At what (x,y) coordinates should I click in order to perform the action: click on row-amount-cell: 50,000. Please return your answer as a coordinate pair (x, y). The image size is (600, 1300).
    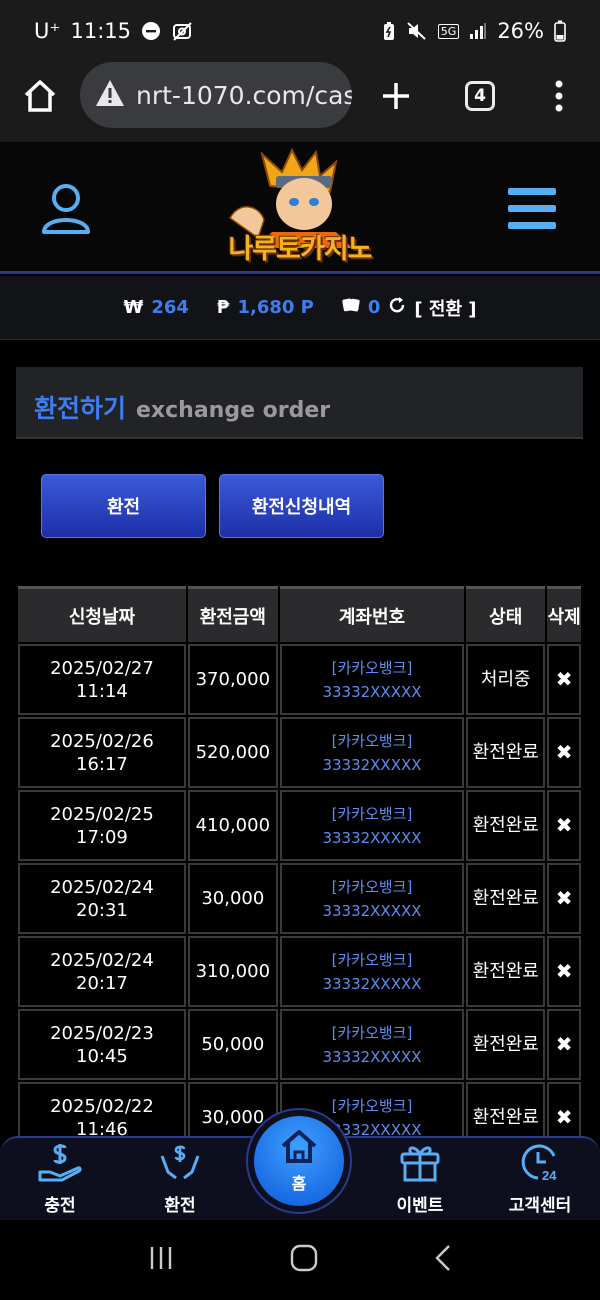
    Looking at the image, I should click on (232, 1044).